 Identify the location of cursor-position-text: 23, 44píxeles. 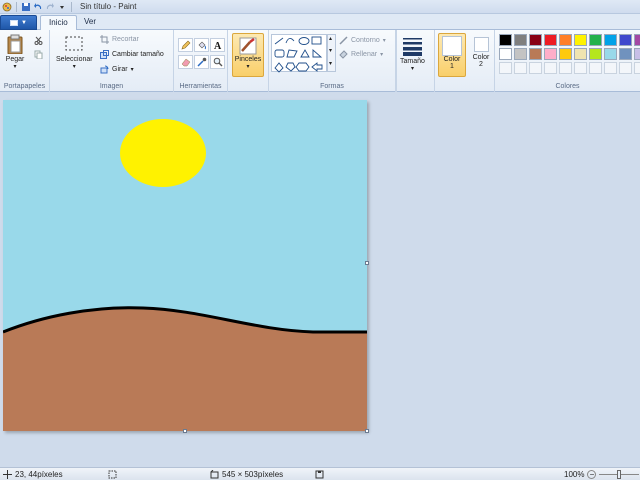
(39, 474).